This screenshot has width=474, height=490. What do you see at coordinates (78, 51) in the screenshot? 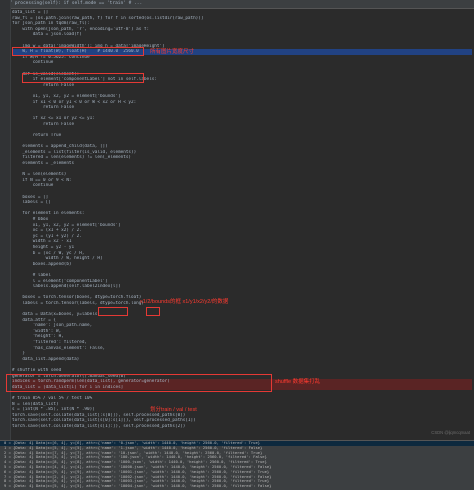
I see `annotation-box-image-size` at bounding box center [78, 51].